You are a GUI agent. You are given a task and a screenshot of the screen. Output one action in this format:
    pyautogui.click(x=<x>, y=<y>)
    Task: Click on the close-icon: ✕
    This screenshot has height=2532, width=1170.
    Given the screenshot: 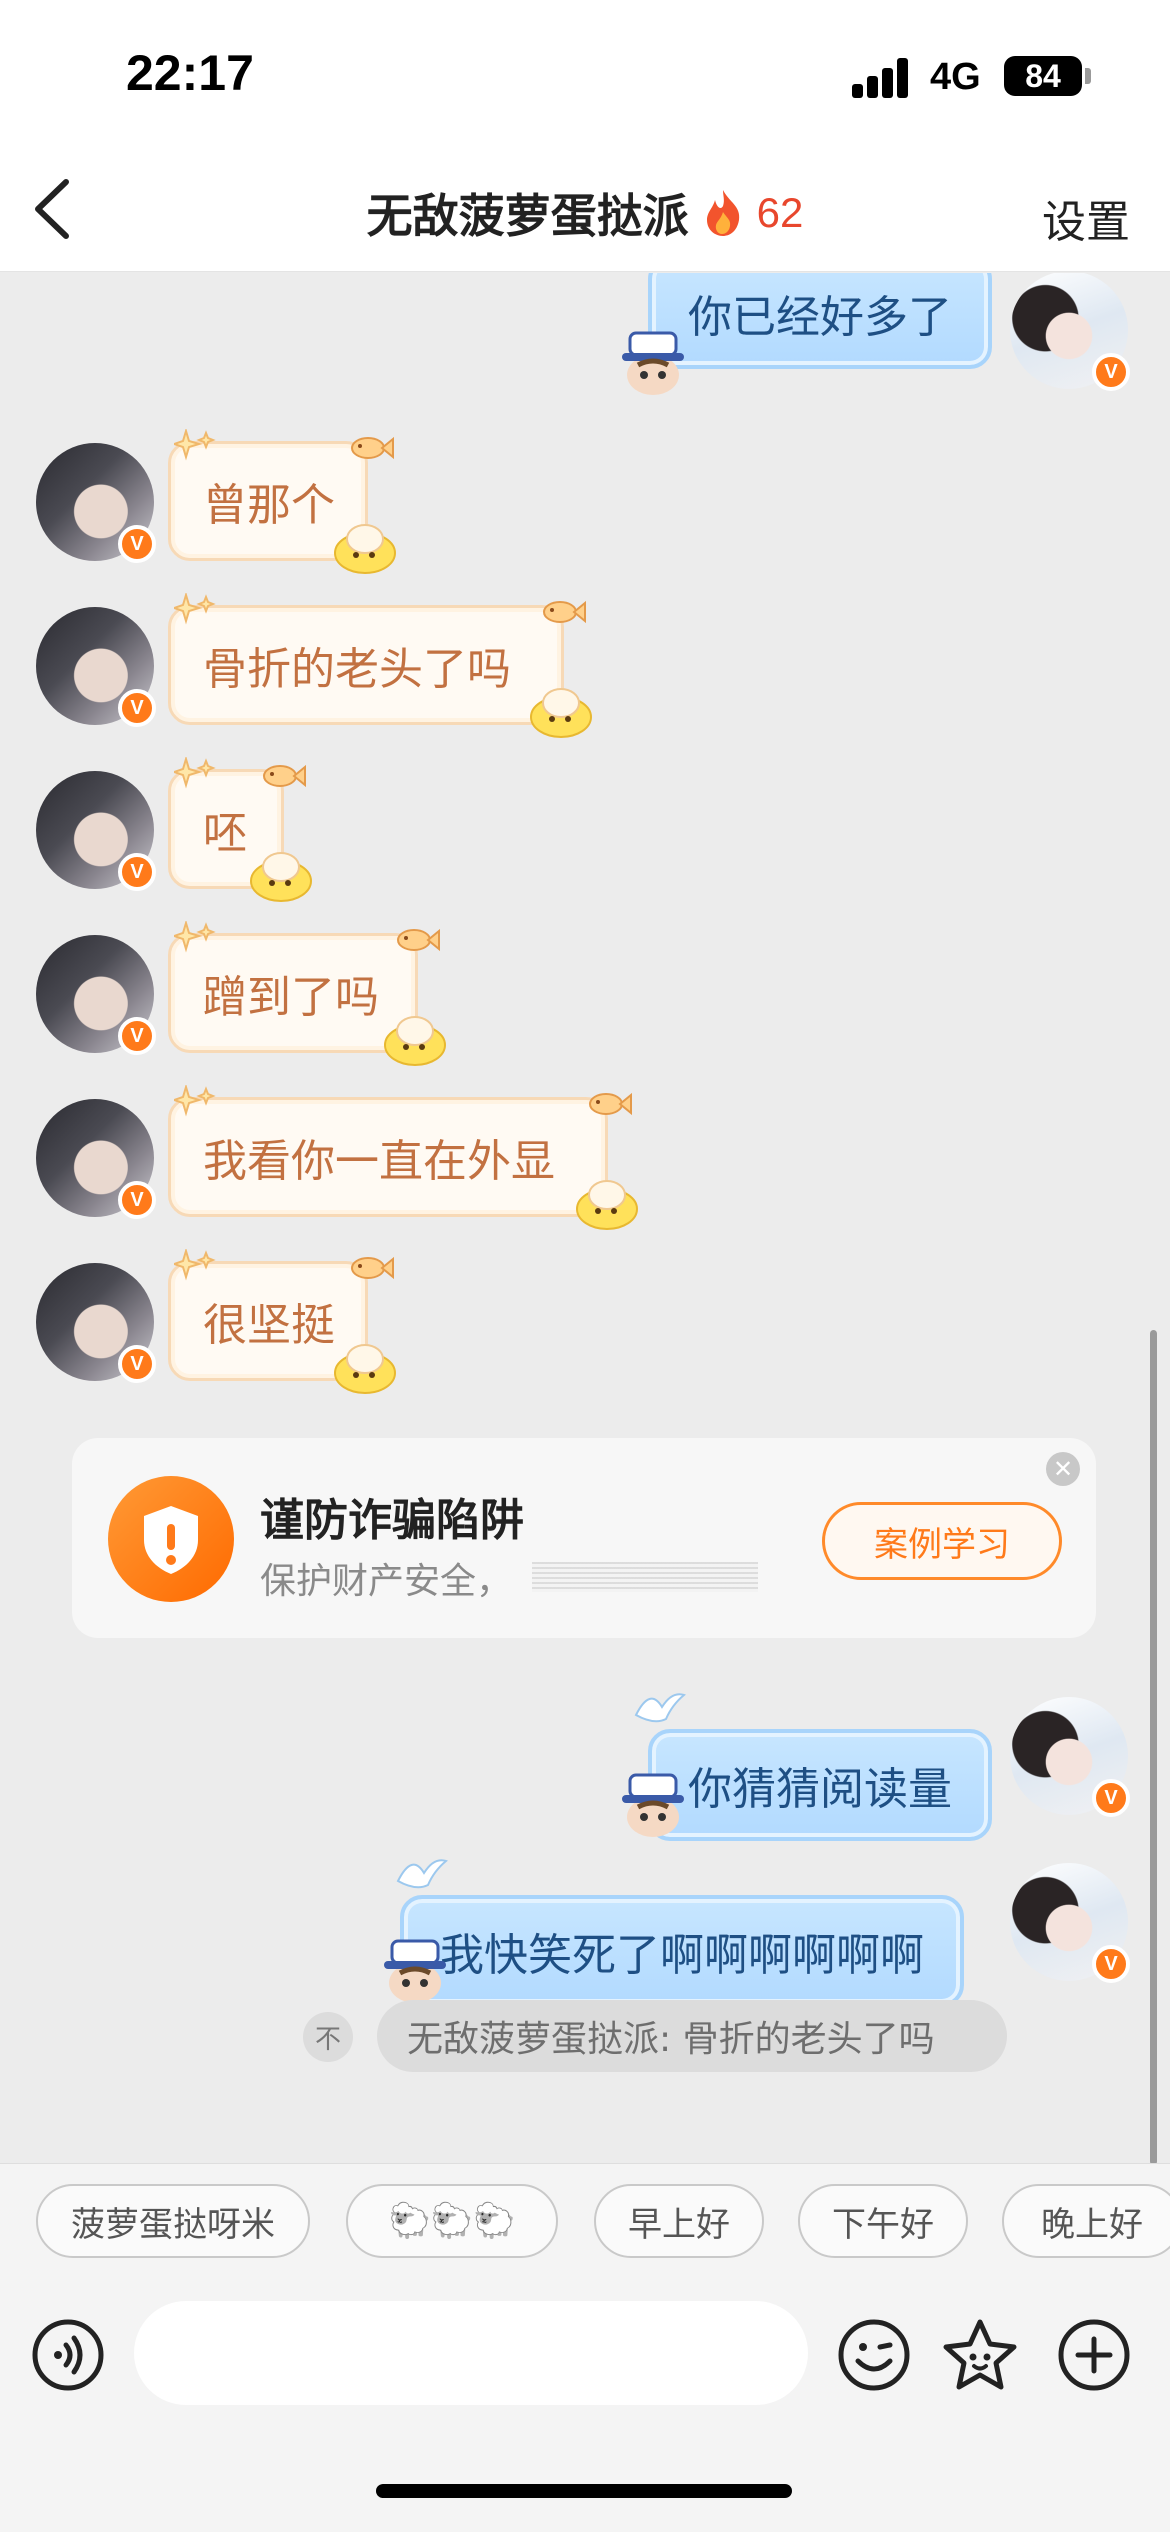 What is the action you would take?
    pyautogui.click(x=1063, y=1469)
    